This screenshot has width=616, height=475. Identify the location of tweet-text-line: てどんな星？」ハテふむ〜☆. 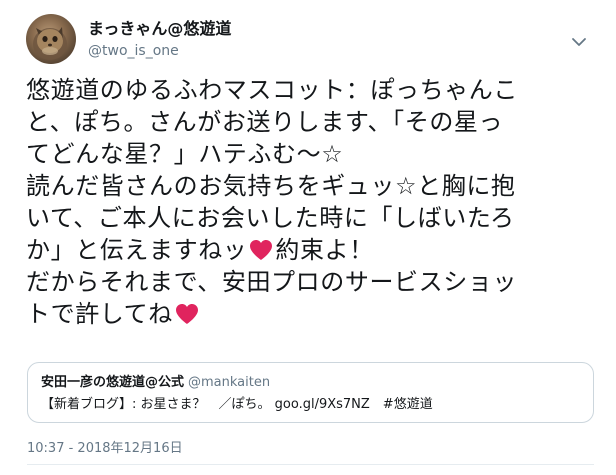
(312, 154).